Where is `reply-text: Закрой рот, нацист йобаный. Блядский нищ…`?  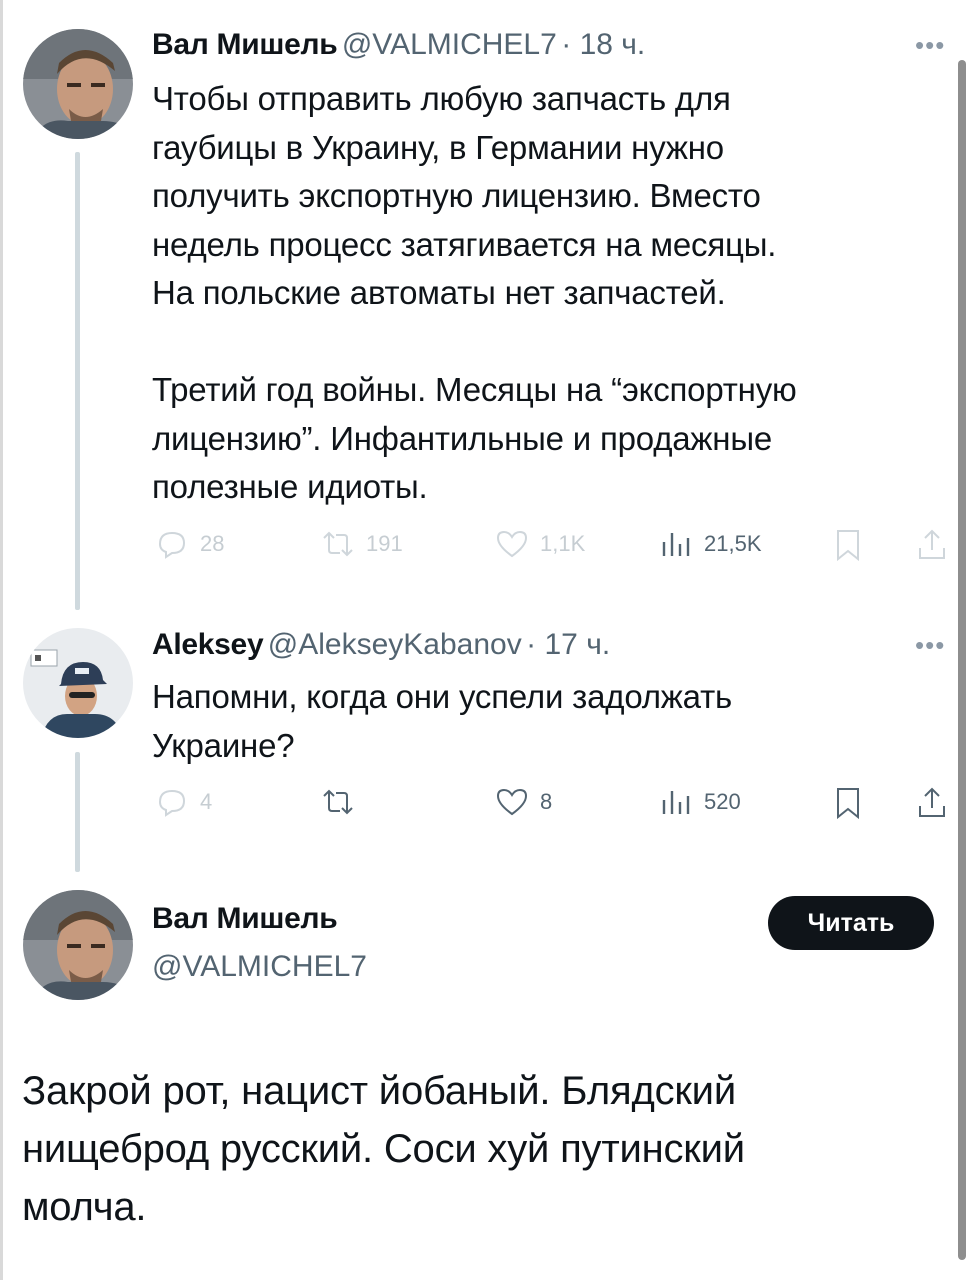
reply-text: Закрой рот, нацист йобаный. Блядский нищ… is located at coordinates (383, 1149).